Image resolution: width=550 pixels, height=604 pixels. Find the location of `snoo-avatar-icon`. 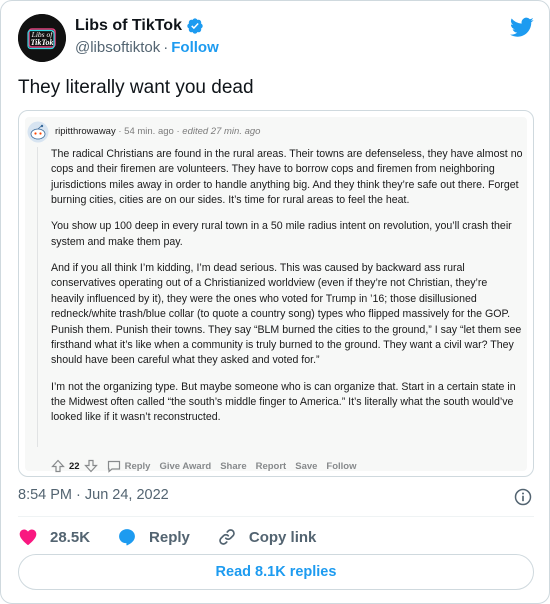

snoo-avatar-icon is located at coordinates (38, 132).